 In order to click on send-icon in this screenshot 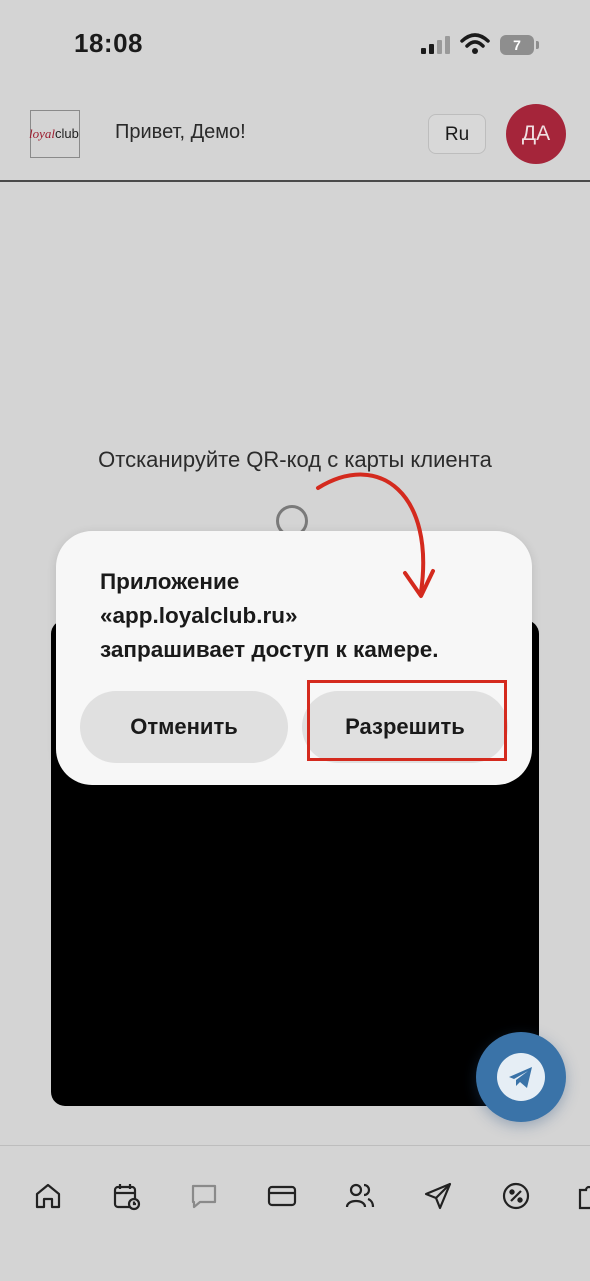, I will do `click(438, 1196)`.